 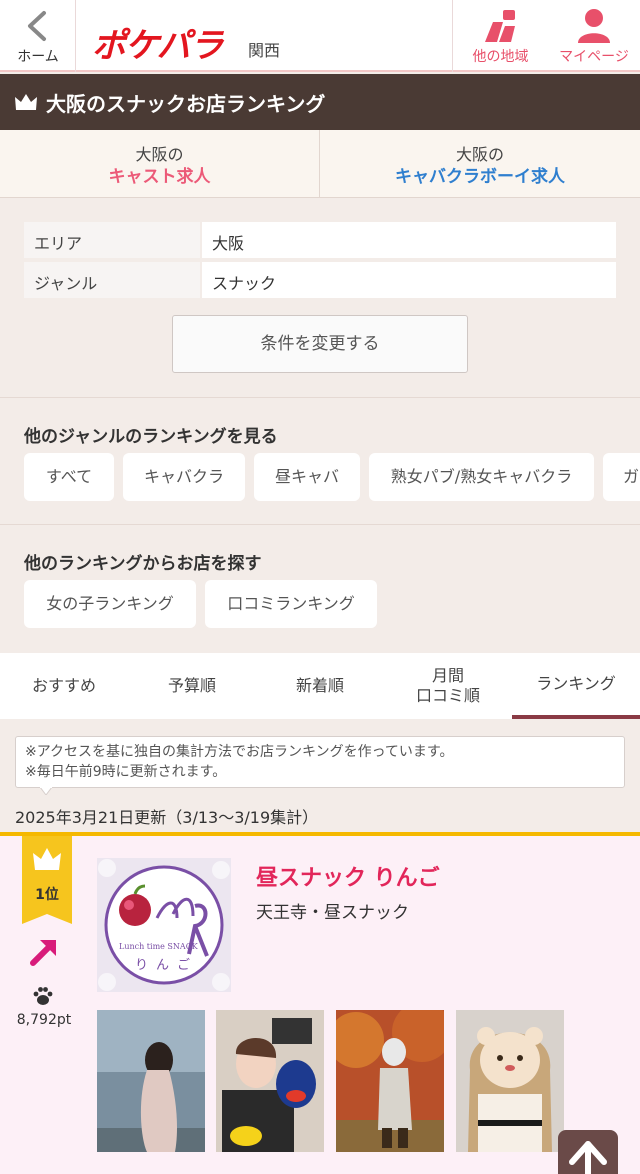 What do you see at coordinates (588, 1157) in the screenshot?
I see `arrow-up-icon` at bounding box center [588, 1157].